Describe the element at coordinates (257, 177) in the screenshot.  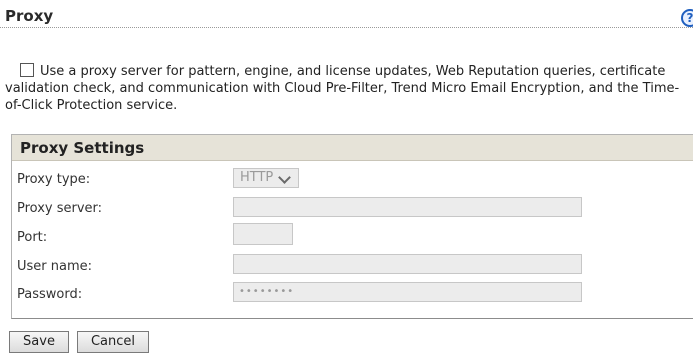
I see `proxy-type-value: HTTP` at that location.